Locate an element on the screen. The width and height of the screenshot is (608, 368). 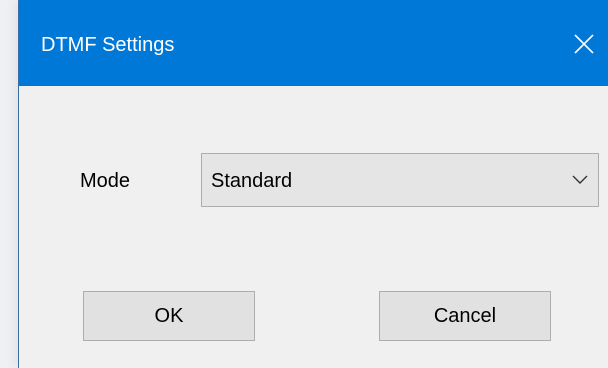
close-button is located at coordinates (584, 44).